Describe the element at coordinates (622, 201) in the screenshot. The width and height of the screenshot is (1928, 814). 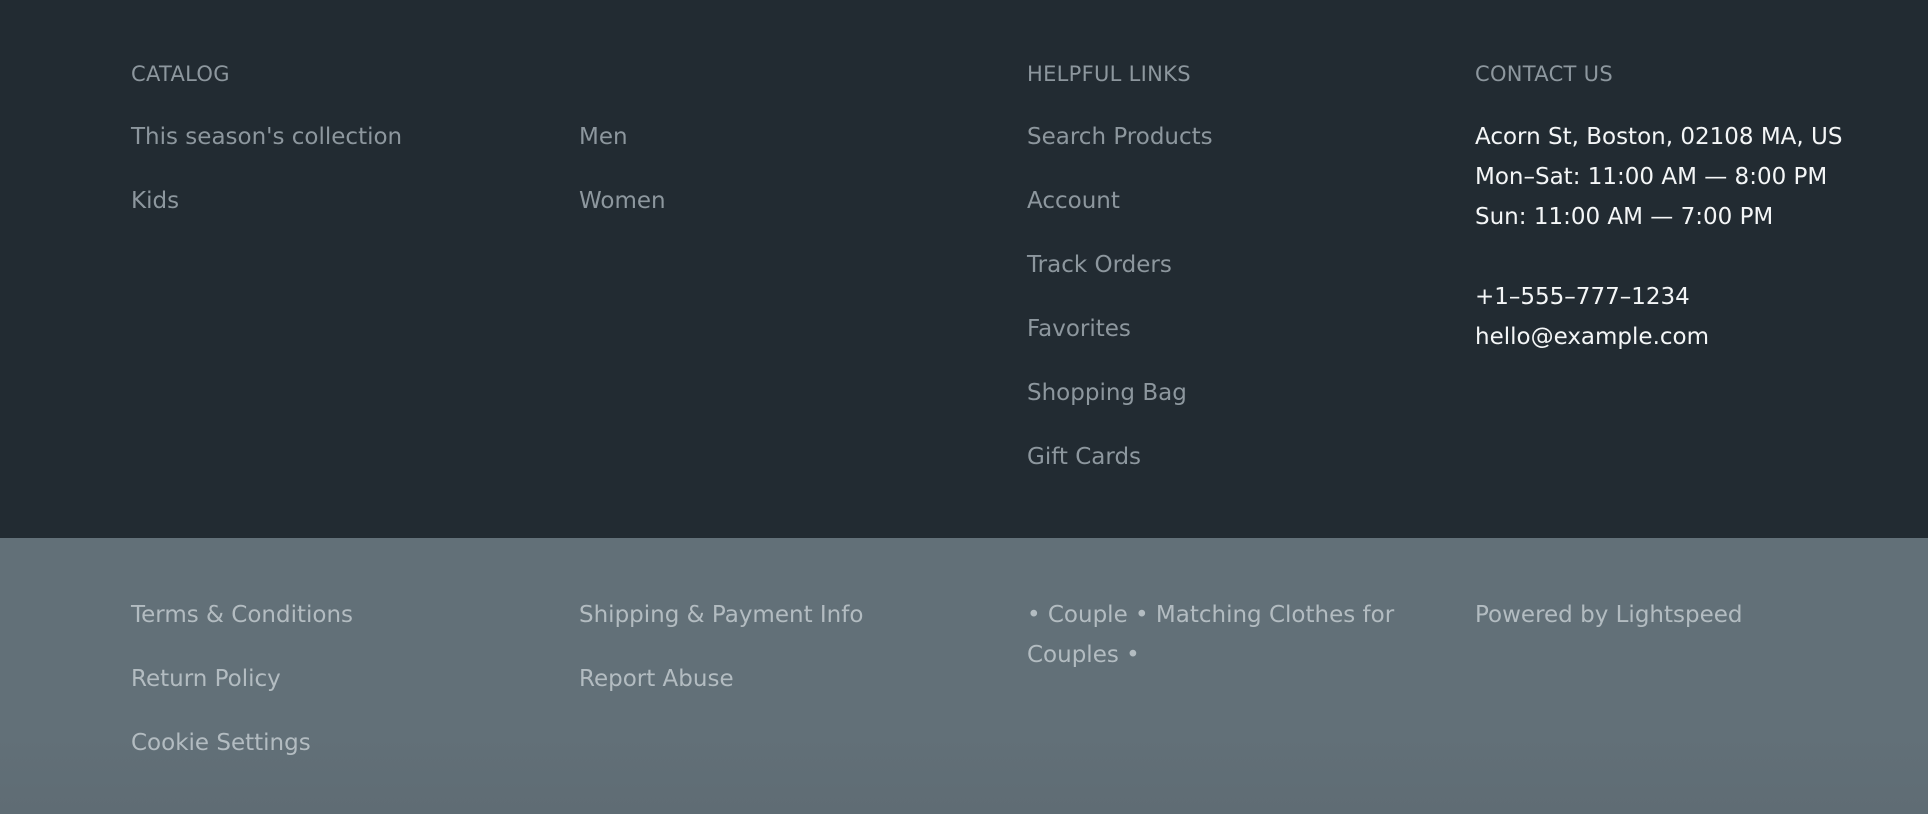
I see `catalog-link-women: Women` at that location.